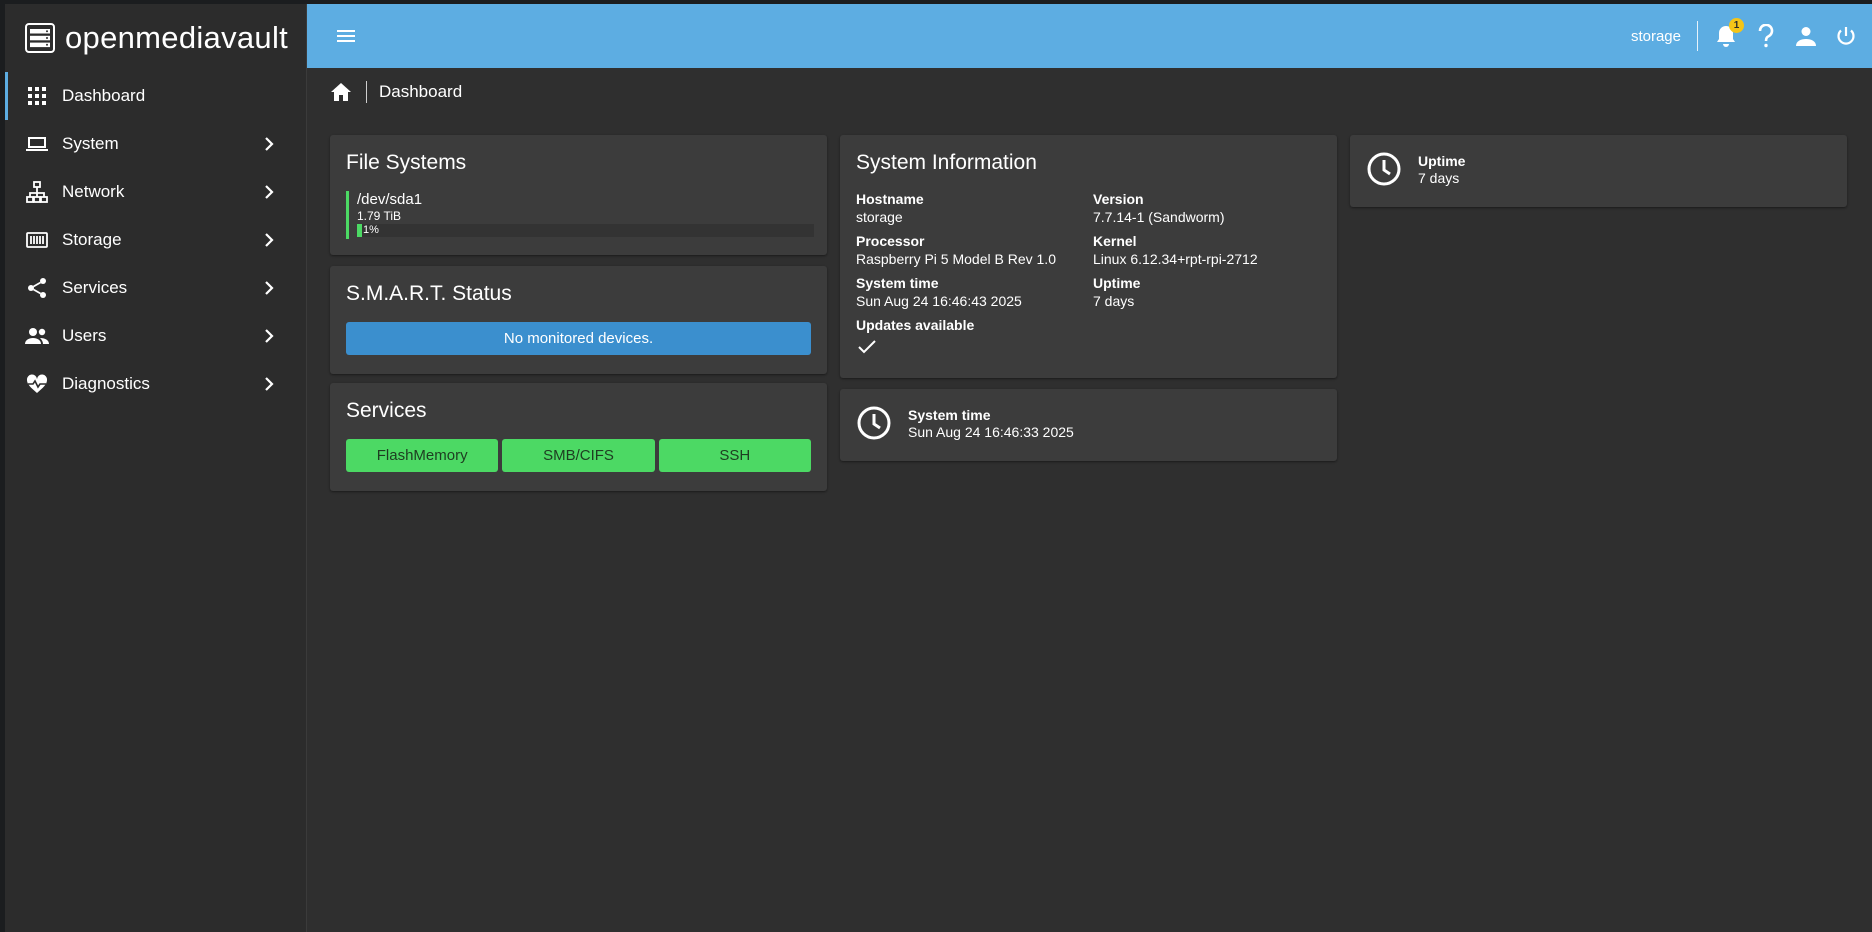 This screenshot has height=932, width=1872. What do you see at coordinates (974, 292) in the screenshot?
I see `info-system-time: System time Sun Aug 24 16:46:43 2025` at bounding box center [974, 292].